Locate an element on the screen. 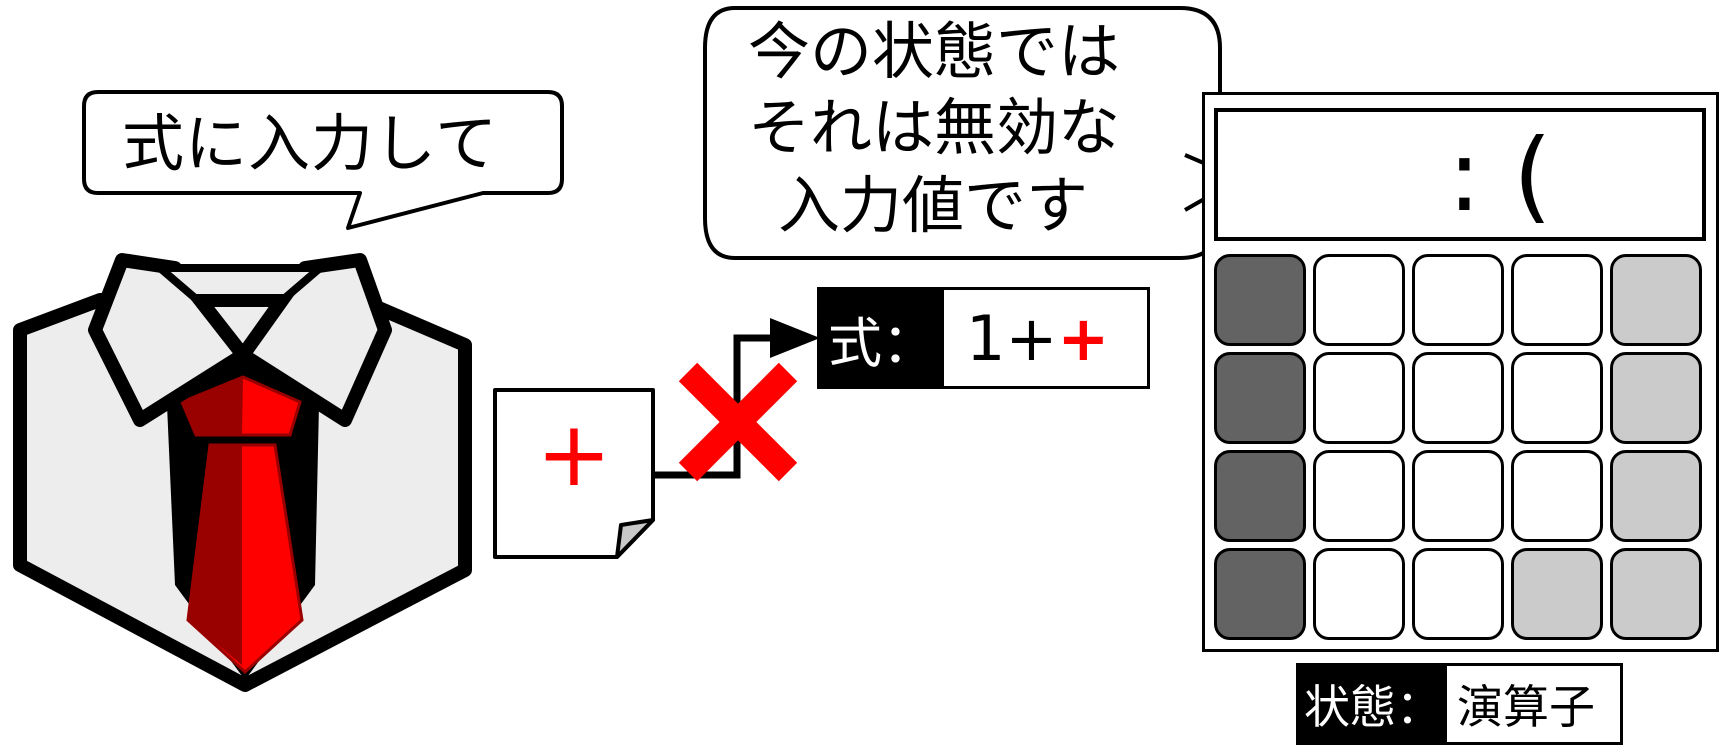  calculator-bubble-line-2: それは無効な is located at coordinates (934, 127).